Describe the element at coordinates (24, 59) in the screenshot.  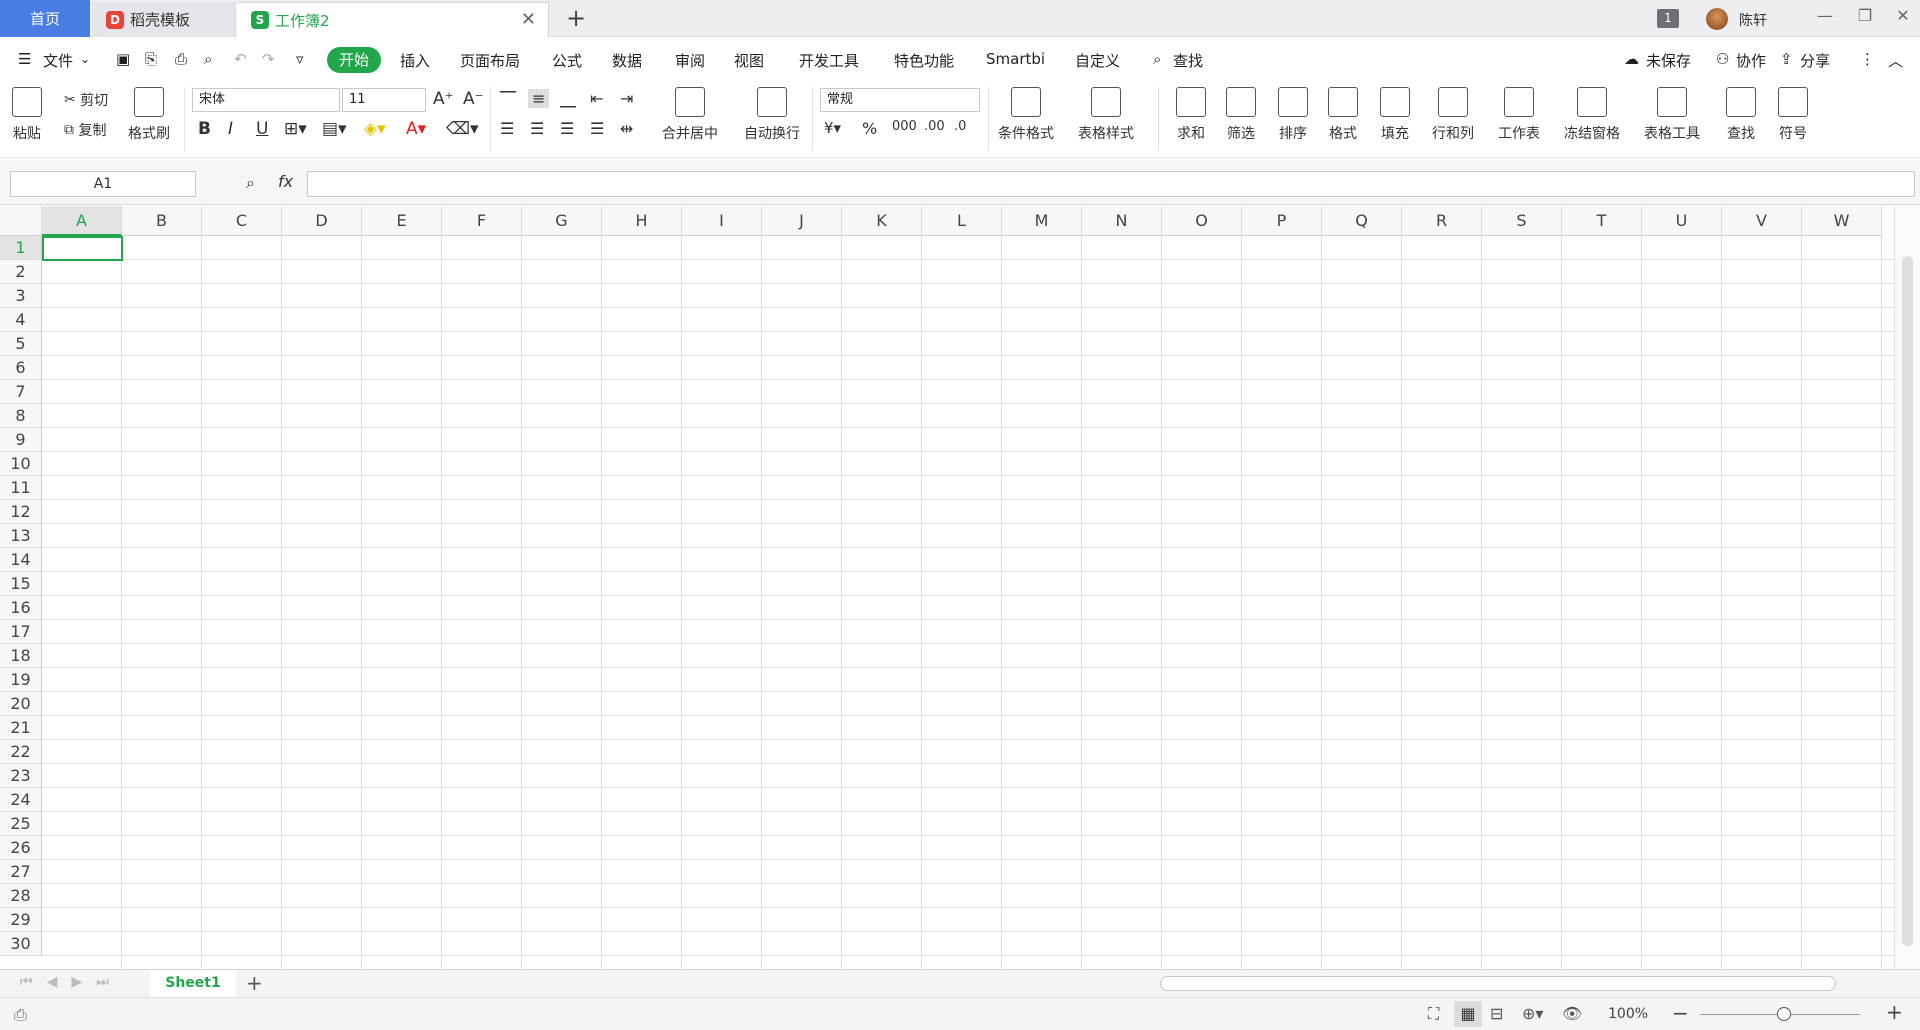
I see `menu-icon: ☰` at that location.